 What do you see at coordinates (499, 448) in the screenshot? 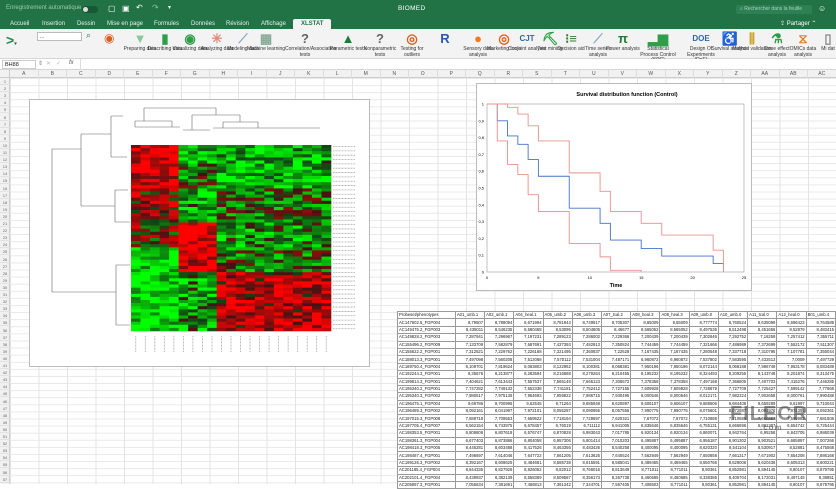
I see `value-cell: 8,603488` at bounding box center [499, 448].